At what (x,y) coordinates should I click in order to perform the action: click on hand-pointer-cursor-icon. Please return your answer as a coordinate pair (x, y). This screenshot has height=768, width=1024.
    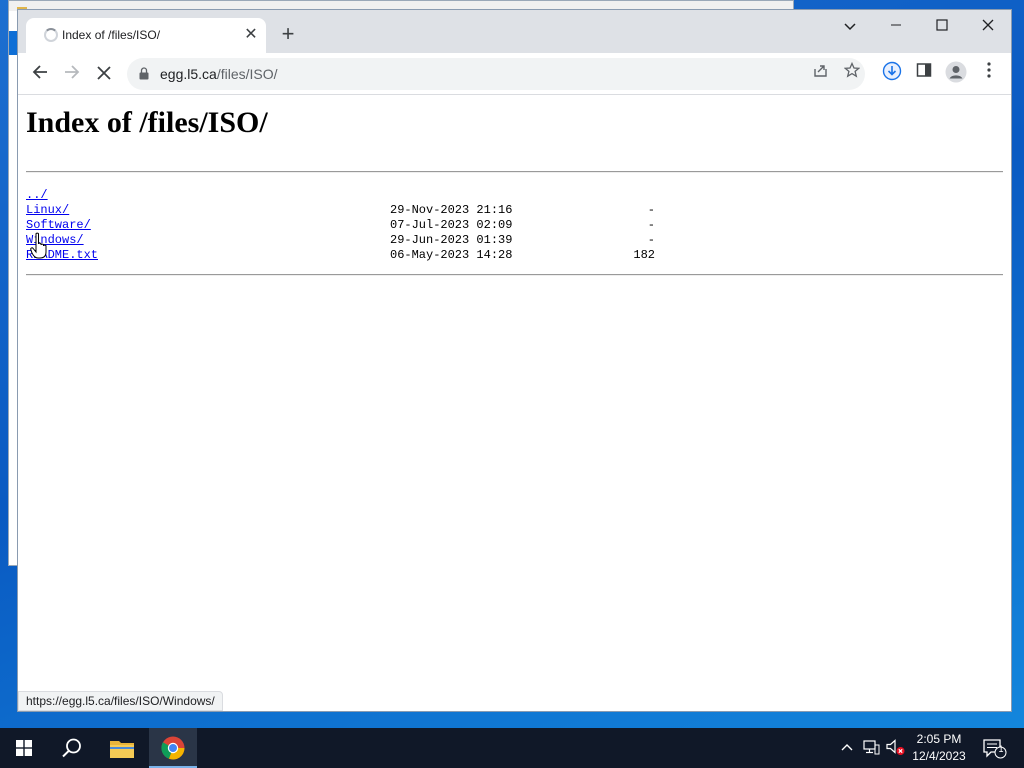
    Looking at the image, I should click on (38, 245).